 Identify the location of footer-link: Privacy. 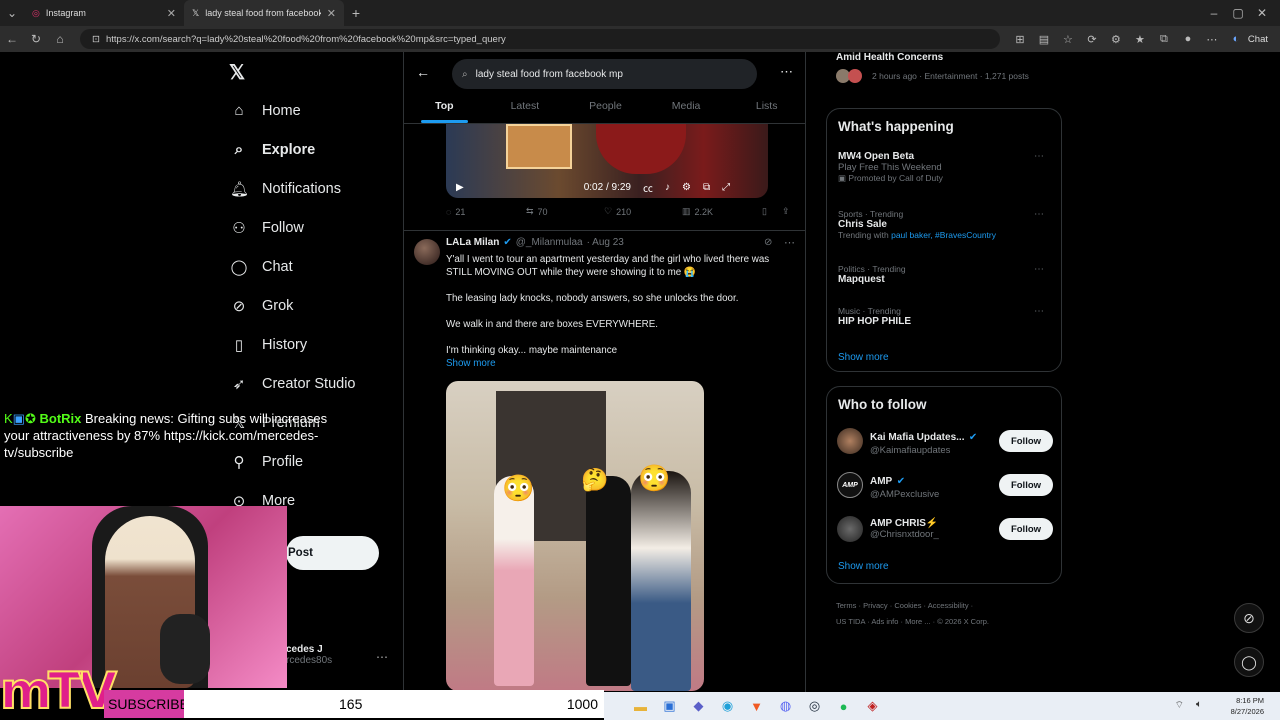
(875, 605).